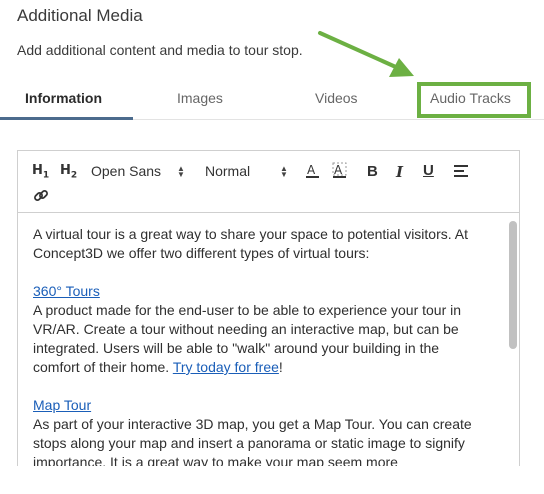  Describe the element at coordinates (66, 291) in the screenshot. I see `tours360-link: 360° Tours` at that location.